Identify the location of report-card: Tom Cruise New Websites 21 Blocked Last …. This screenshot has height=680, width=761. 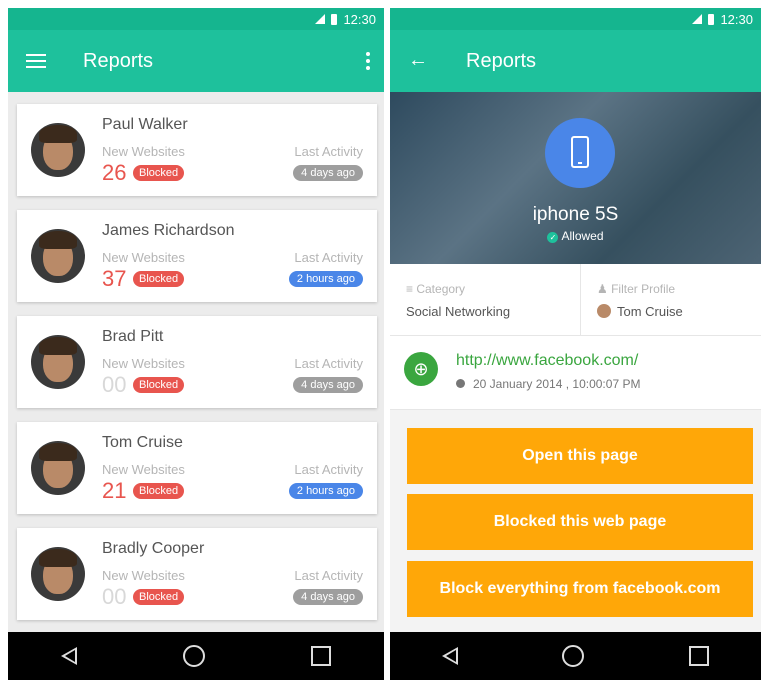
(197, 468).